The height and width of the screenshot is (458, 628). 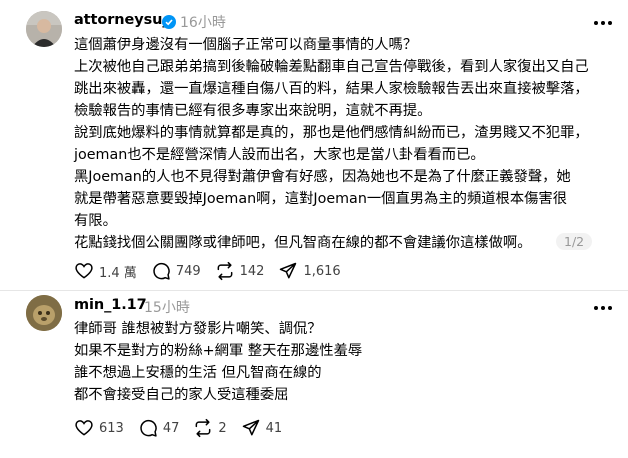 What do you see at coordinates (574, 241) in the screenshot?
I see `page-indicator: 1/2` at bounding box center [574, 241].